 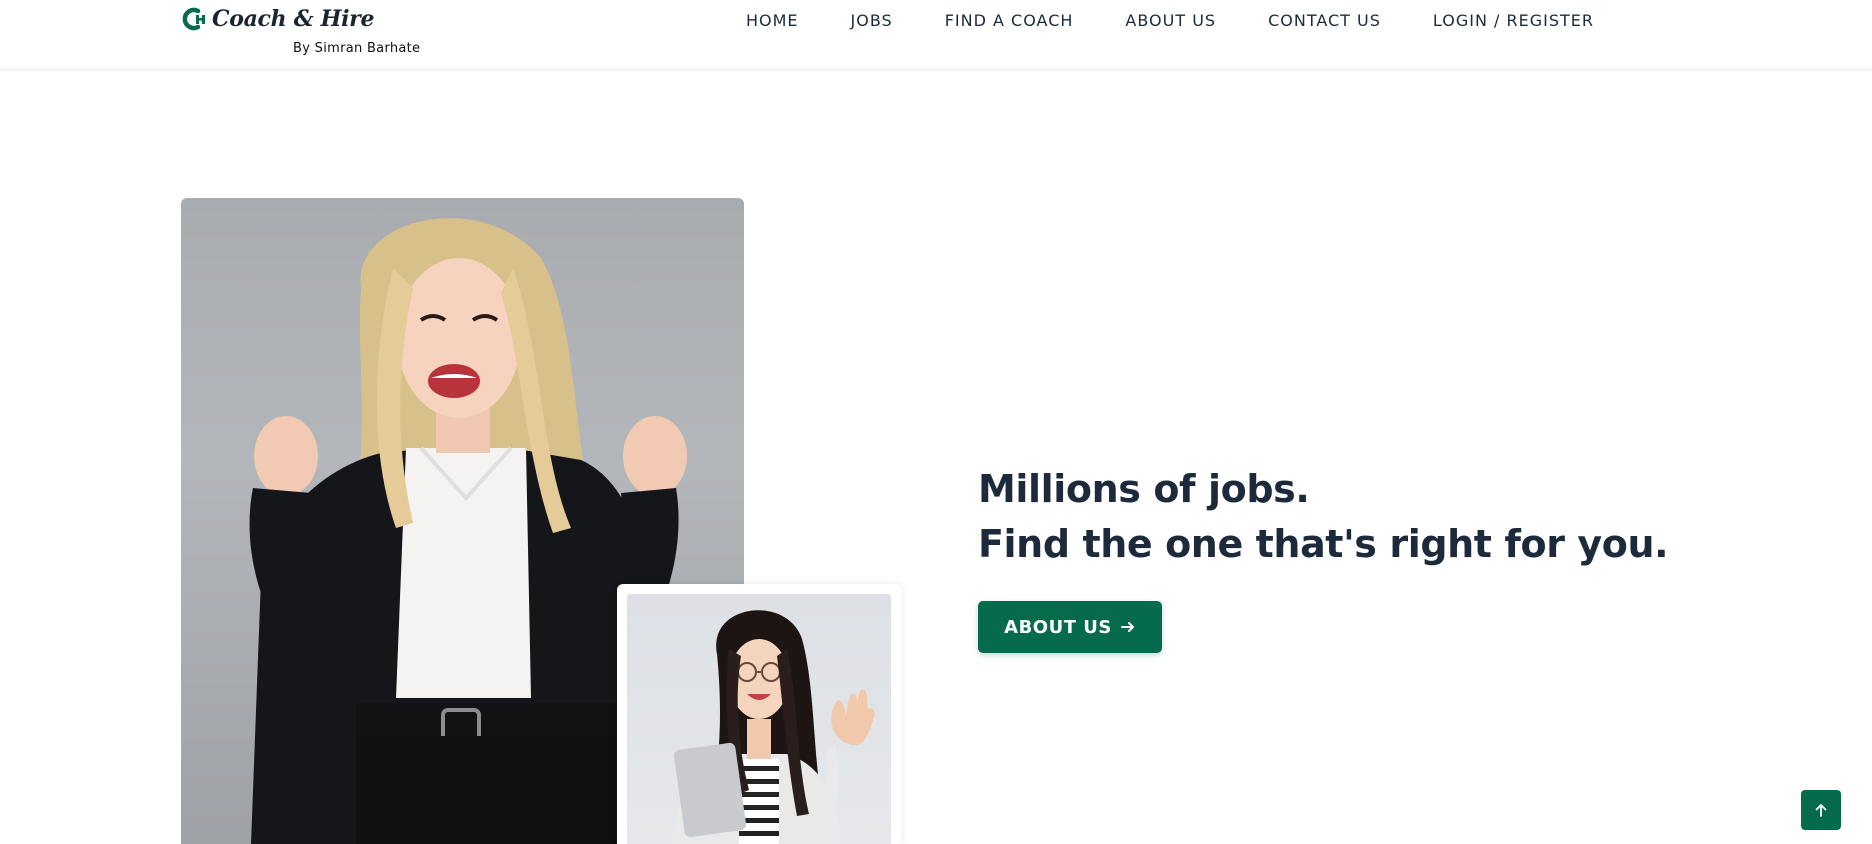 I want to click on hero-secondary-photo-frame, so click(x=759, y=714).